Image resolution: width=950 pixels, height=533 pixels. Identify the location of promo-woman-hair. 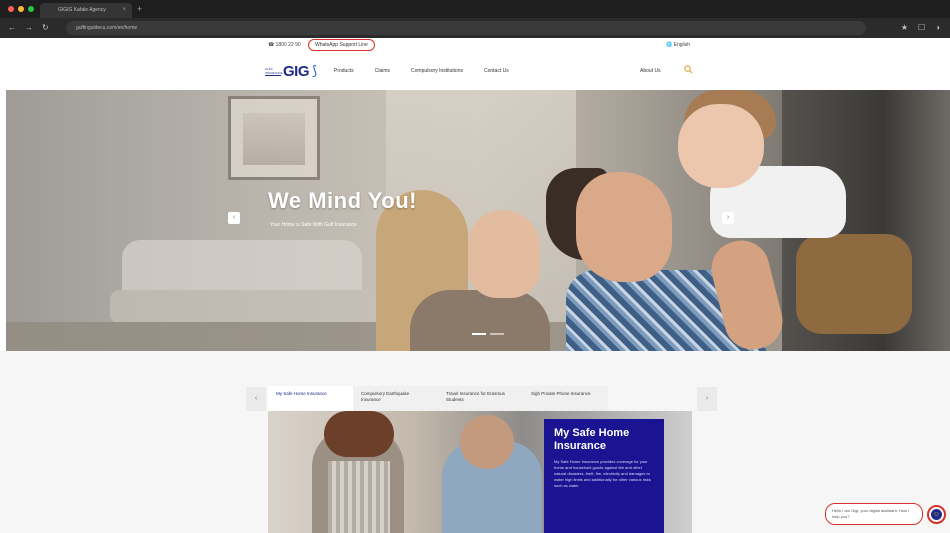
(359, 434).